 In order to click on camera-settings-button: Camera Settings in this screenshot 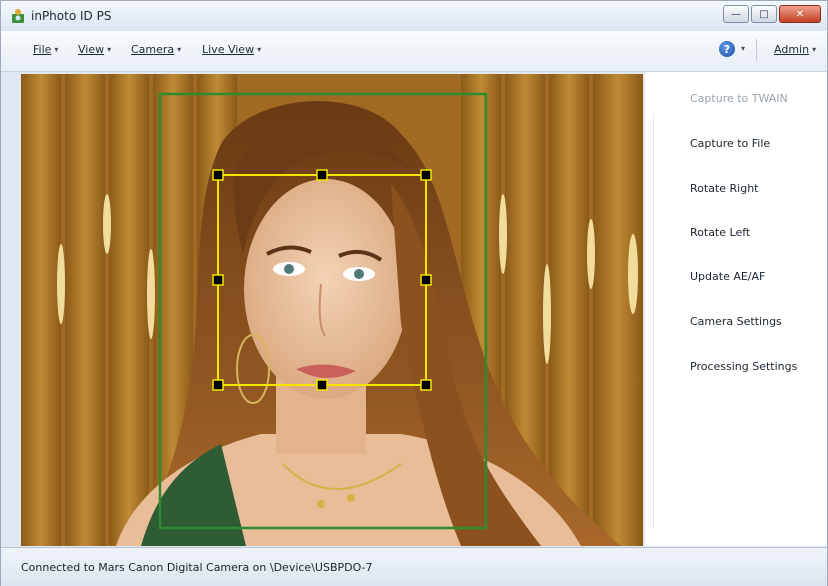, I will do `click(736, 321)`.